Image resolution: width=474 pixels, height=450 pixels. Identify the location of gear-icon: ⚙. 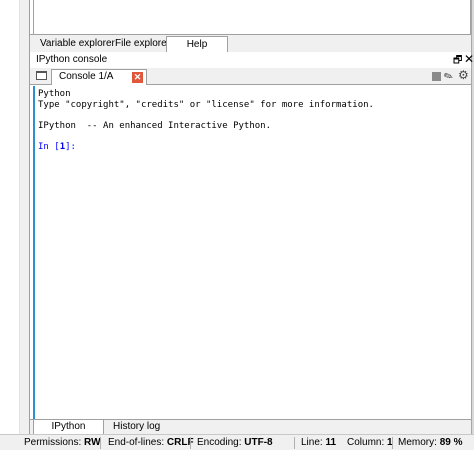
(463, 75).